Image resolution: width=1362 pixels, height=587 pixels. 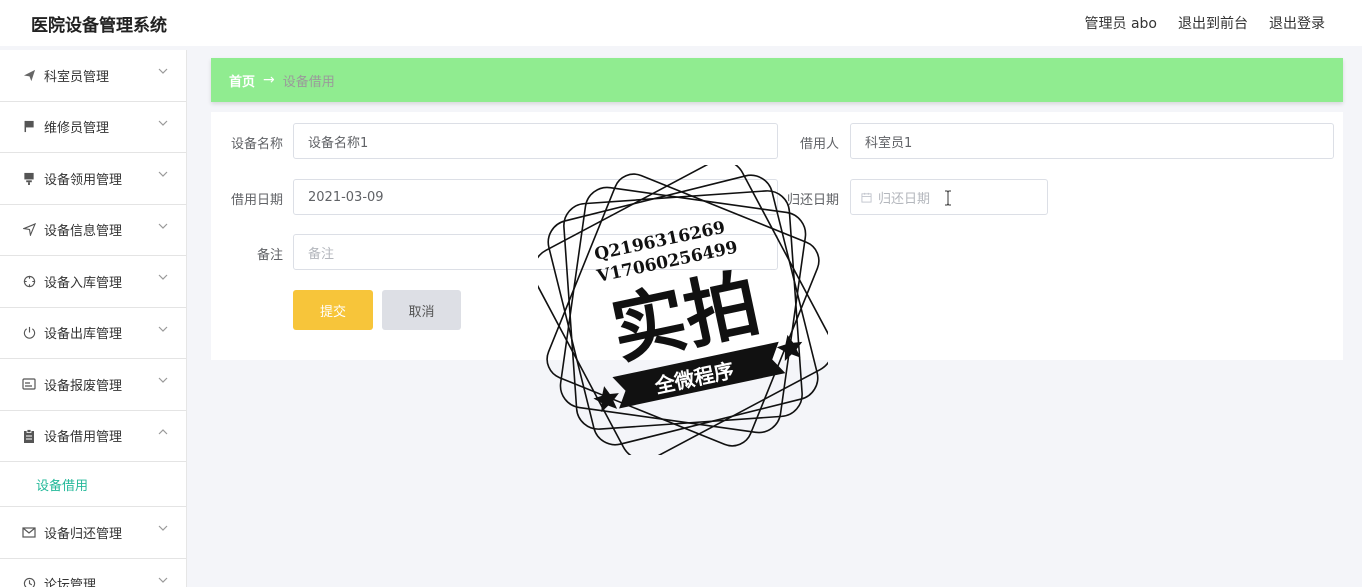 I want to click on stamp-icon, so click(x=29, y=178).